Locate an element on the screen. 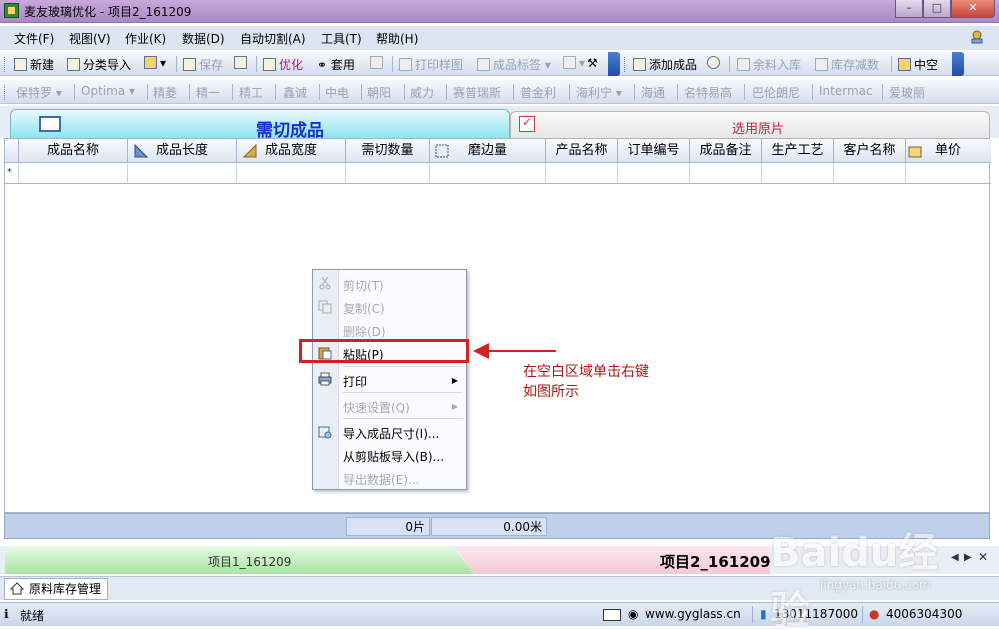 The height and width of the screenshot is (630, 999). add-product-button: 添加成品 is located at coordinates (665, 64).